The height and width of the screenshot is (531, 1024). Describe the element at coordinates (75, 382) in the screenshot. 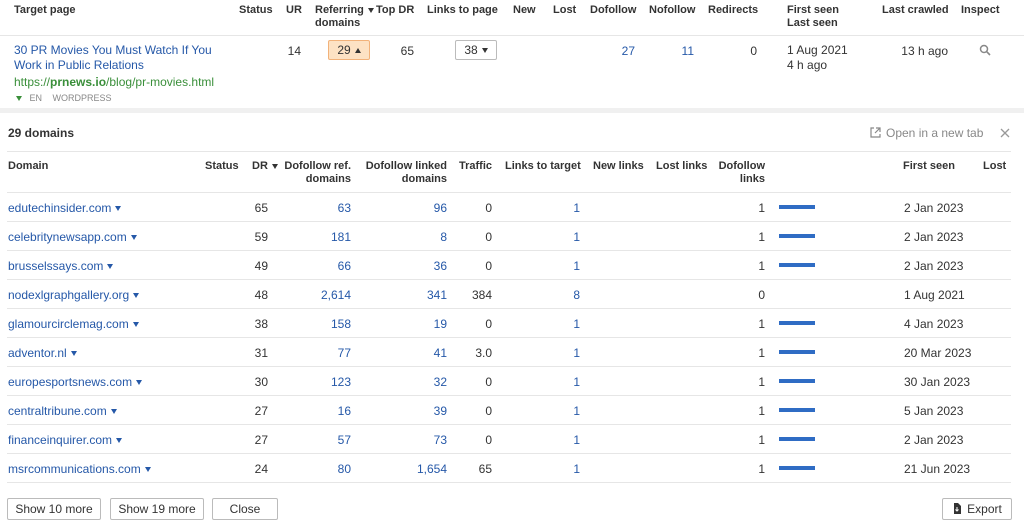

I see `domain-link: europesportsnews.com` at that location.